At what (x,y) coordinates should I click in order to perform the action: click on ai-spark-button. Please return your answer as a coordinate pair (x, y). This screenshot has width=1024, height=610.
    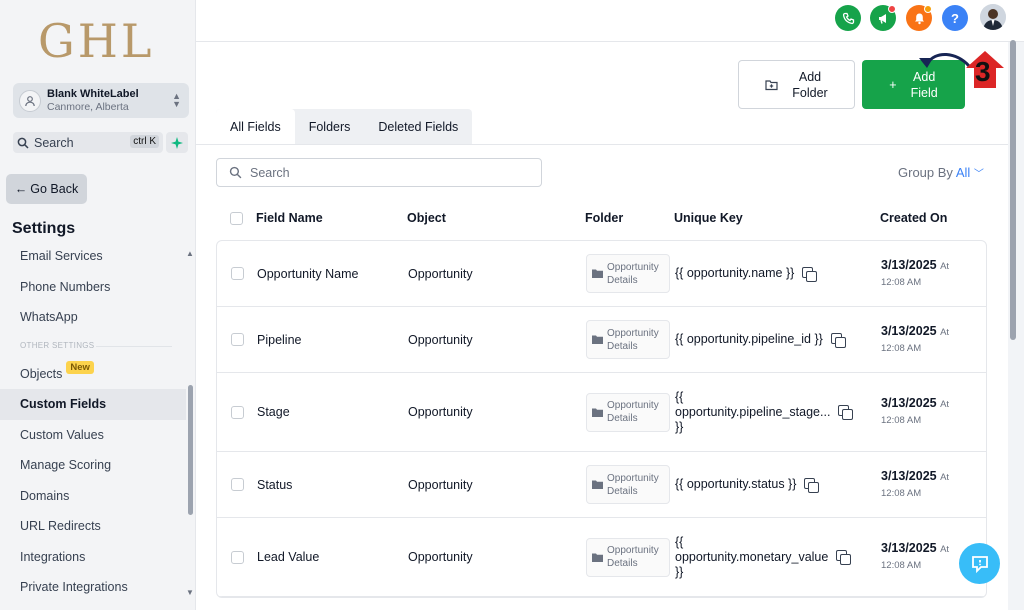
    Looking at the image, I should click on (177, 142).